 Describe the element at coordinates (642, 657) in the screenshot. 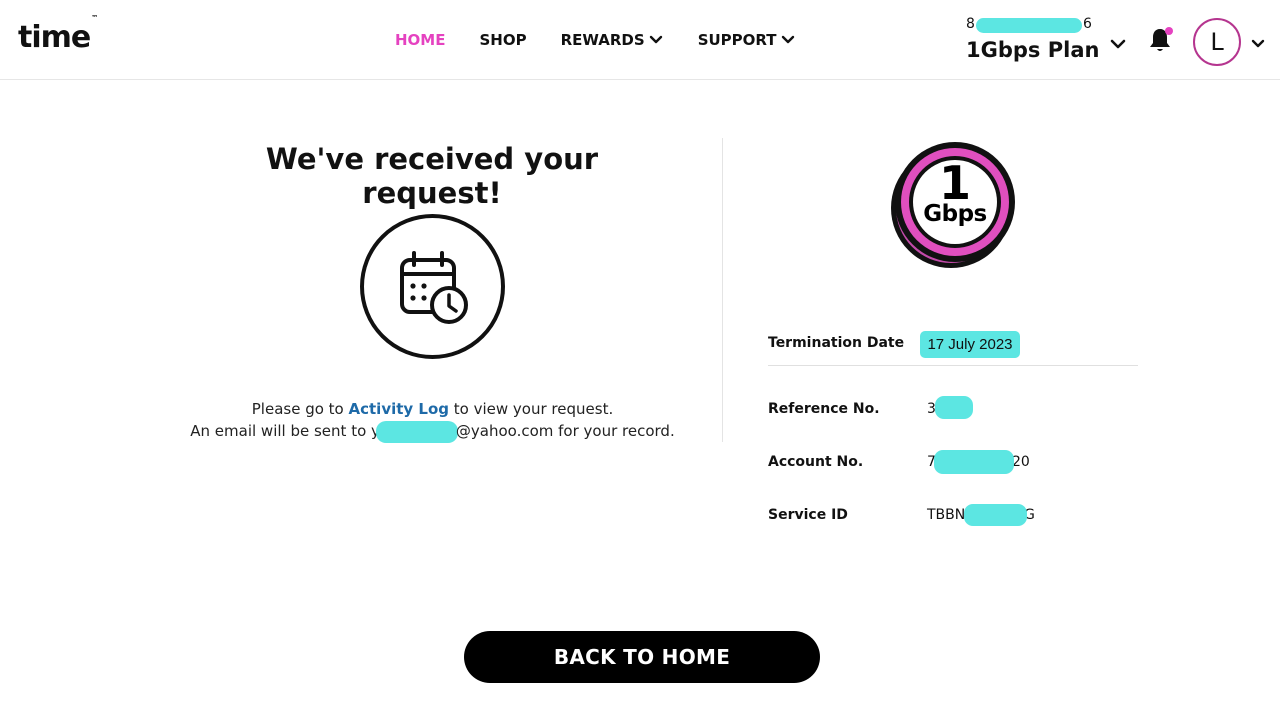

I see `back-to-home-button: BACK TO HOME` at that location.